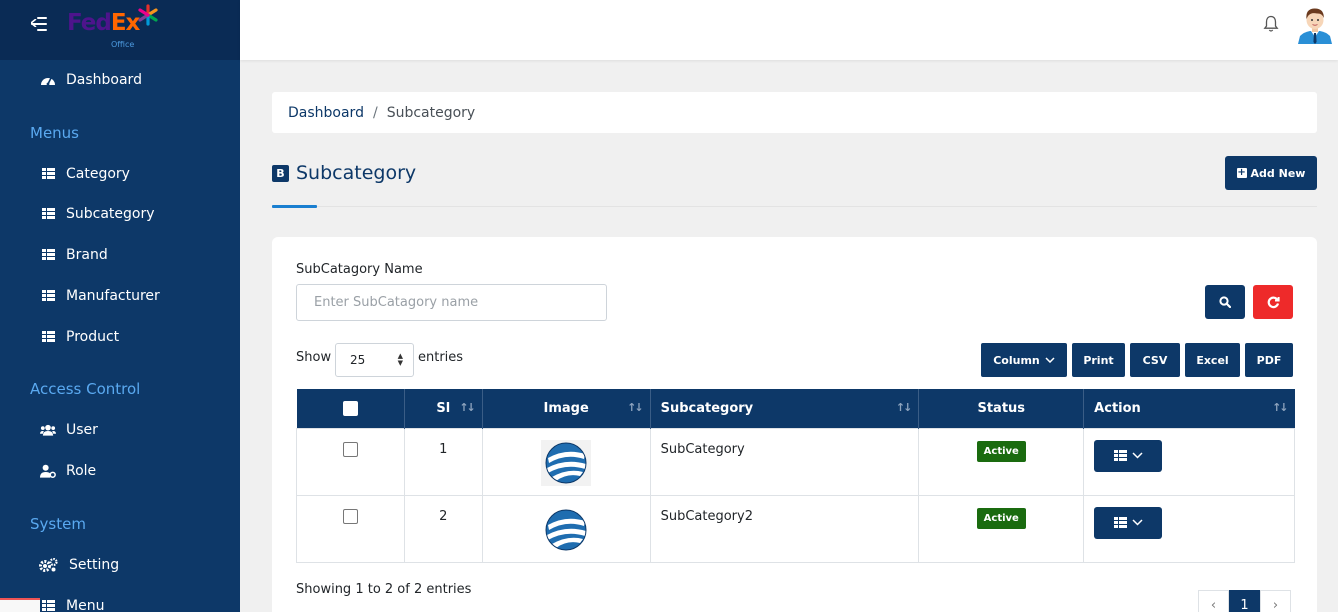 The width and height of the screenshot is (1338, 612). What do you see at coordinates (40, 25) in the screenshot?
I see `menu-toggle-icon` at bounding box center [40, 25].